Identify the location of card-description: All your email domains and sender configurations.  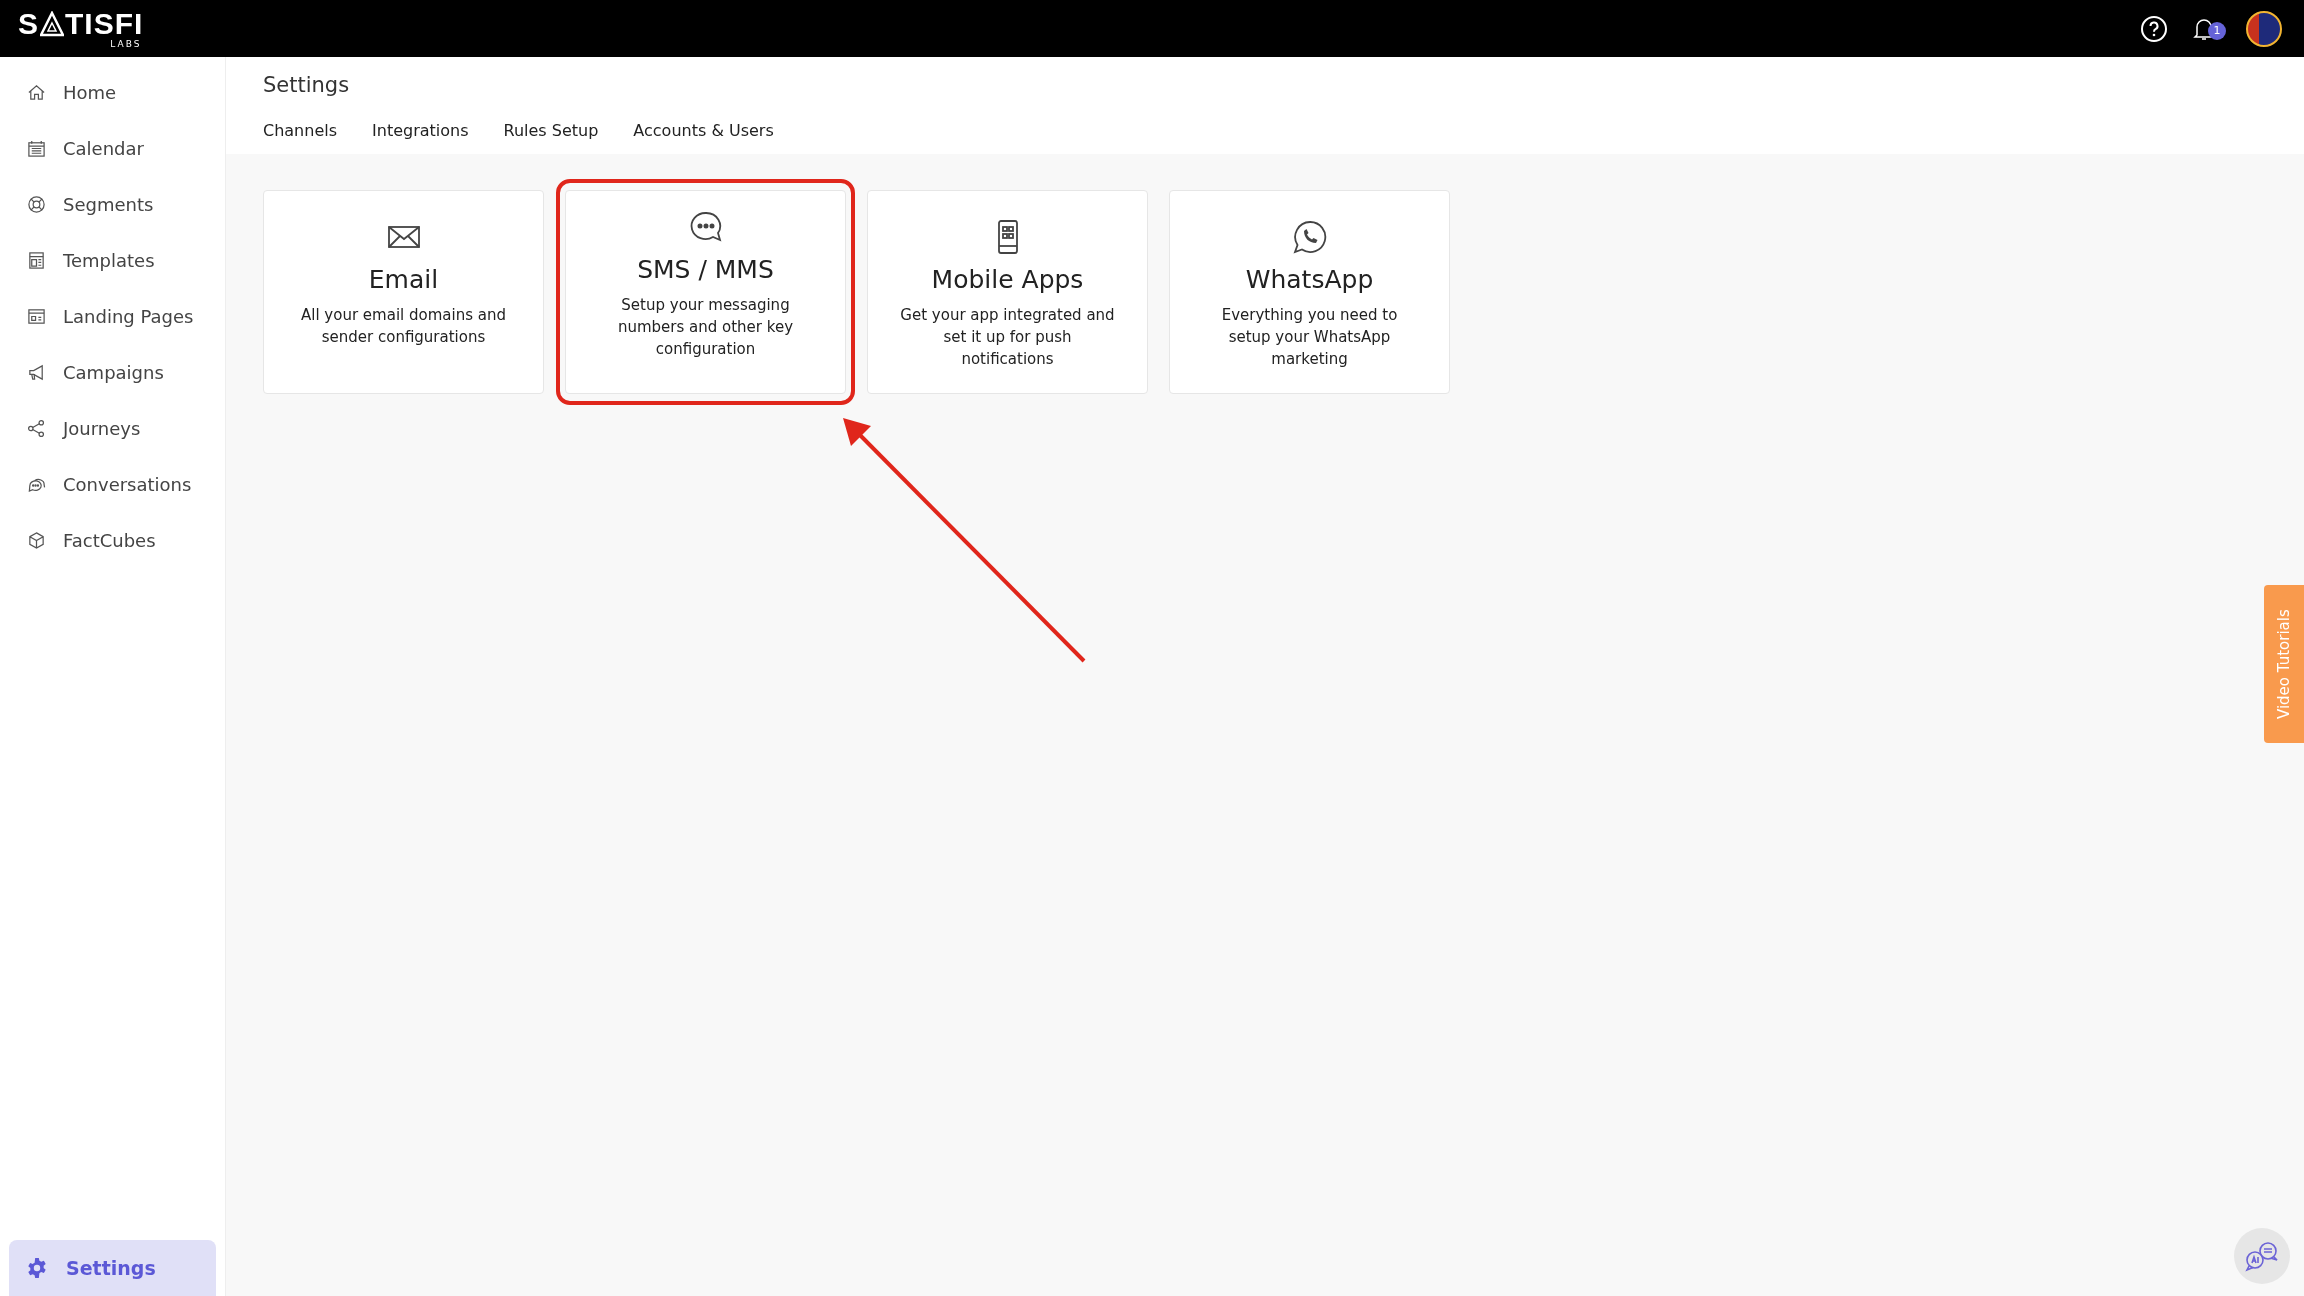
(403, 326).